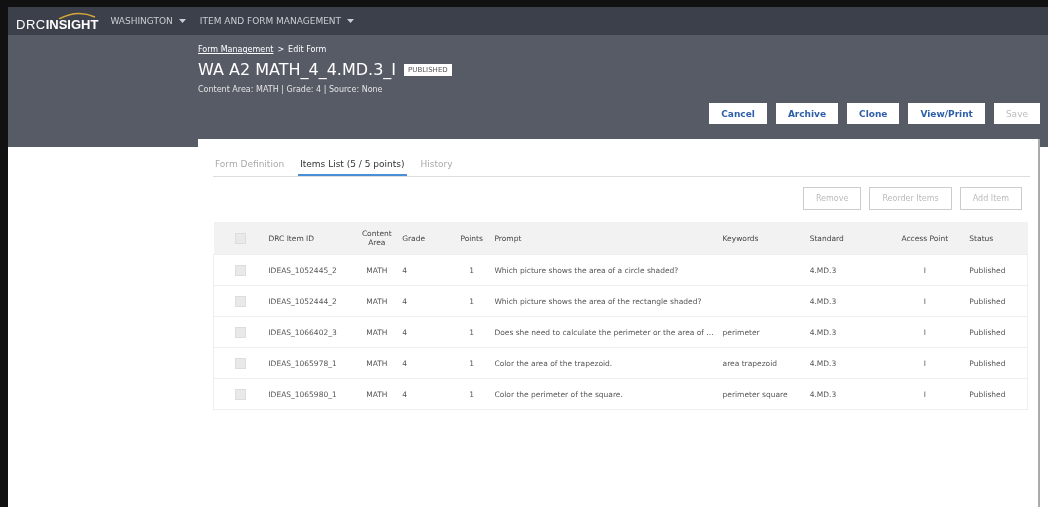  Describe the element at coordinates (873, 113) in the screenshot. I see `header-button: Clone` at that location.